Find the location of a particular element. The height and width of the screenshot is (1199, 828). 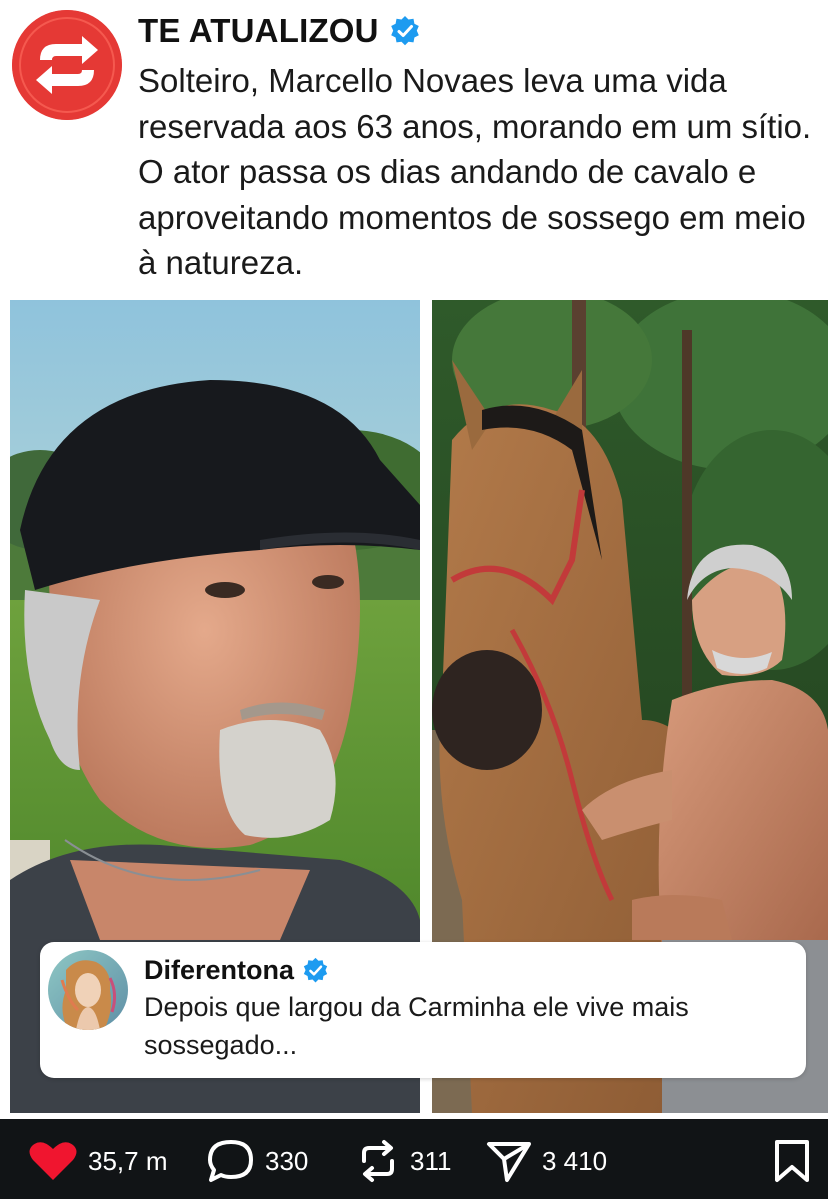

repost-count: 311 is located at coordinates (431, 1160).